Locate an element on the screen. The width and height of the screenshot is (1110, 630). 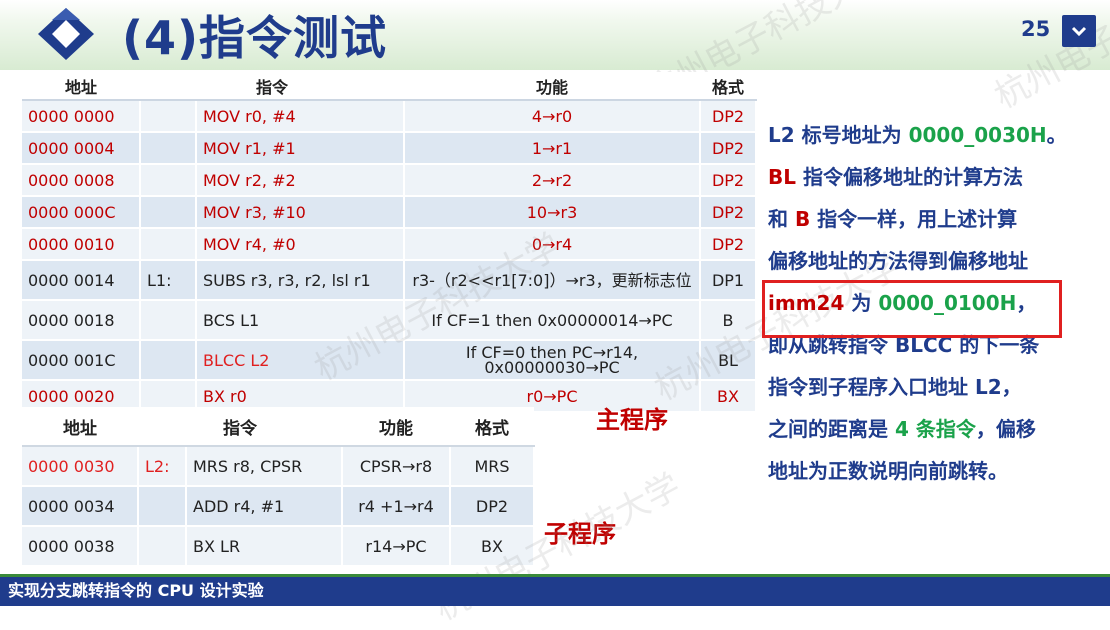
table-row: 0000 0034 ADD r4, #1 r4 +1→r4 DP2 is located at coordinates (278, 506).